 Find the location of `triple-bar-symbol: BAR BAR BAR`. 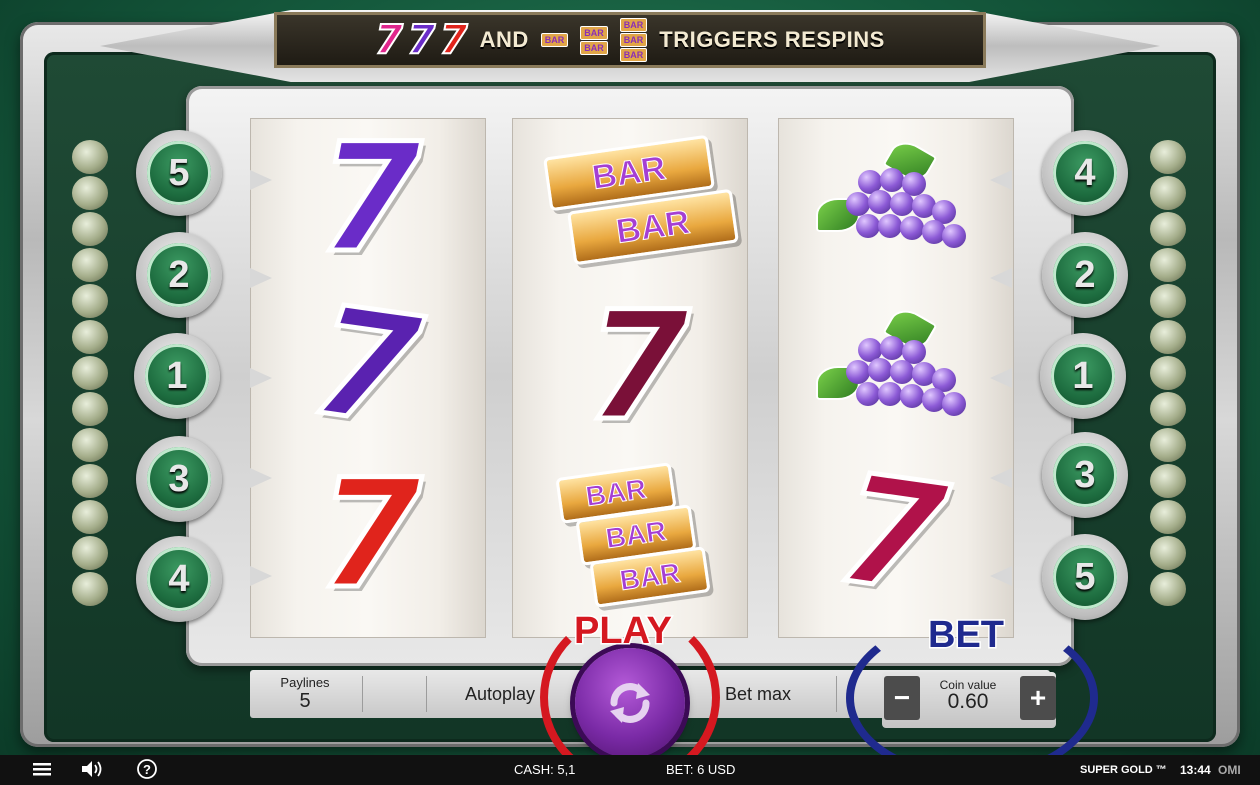

triple-bar-symbol: BAR BAR BAR is located at coordinates (643, 541).